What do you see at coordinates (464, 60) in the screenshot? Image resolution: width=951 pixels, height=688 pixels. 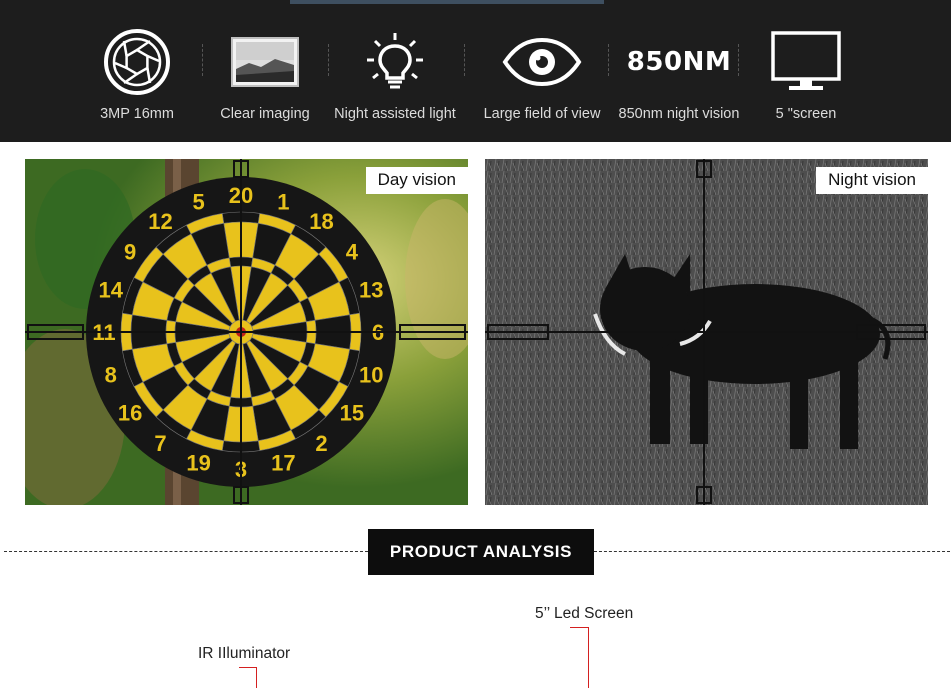 I see `separator` at bounding box center [464, 60].